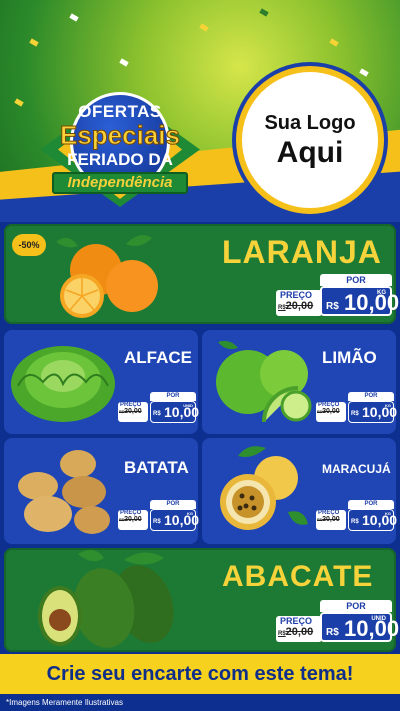  I want to click on product-name: LARANJA, so click(302, 252).